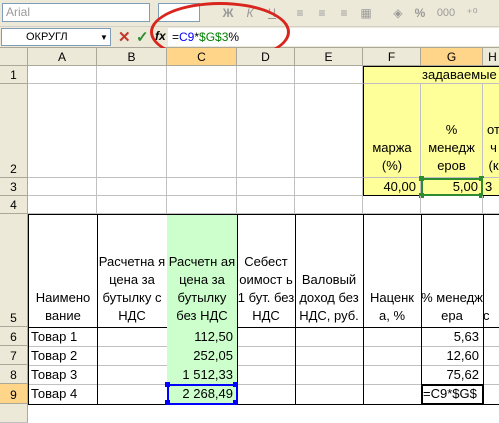 The height and width of the screenshot is (423, 499). What do you see at coordinates (63, 375) in the screenshot?
I see `table-row-name: Товар 3` at bounding box center [63, 375].